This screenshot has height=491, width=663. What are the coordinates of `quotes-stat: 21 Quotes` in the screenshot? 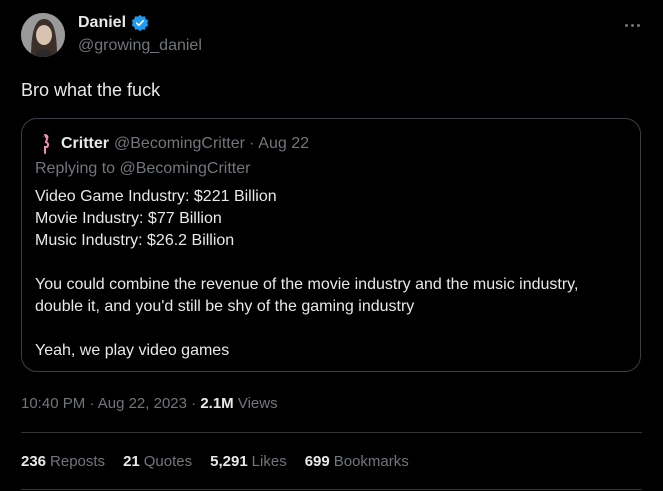 It's located at (157, 461).